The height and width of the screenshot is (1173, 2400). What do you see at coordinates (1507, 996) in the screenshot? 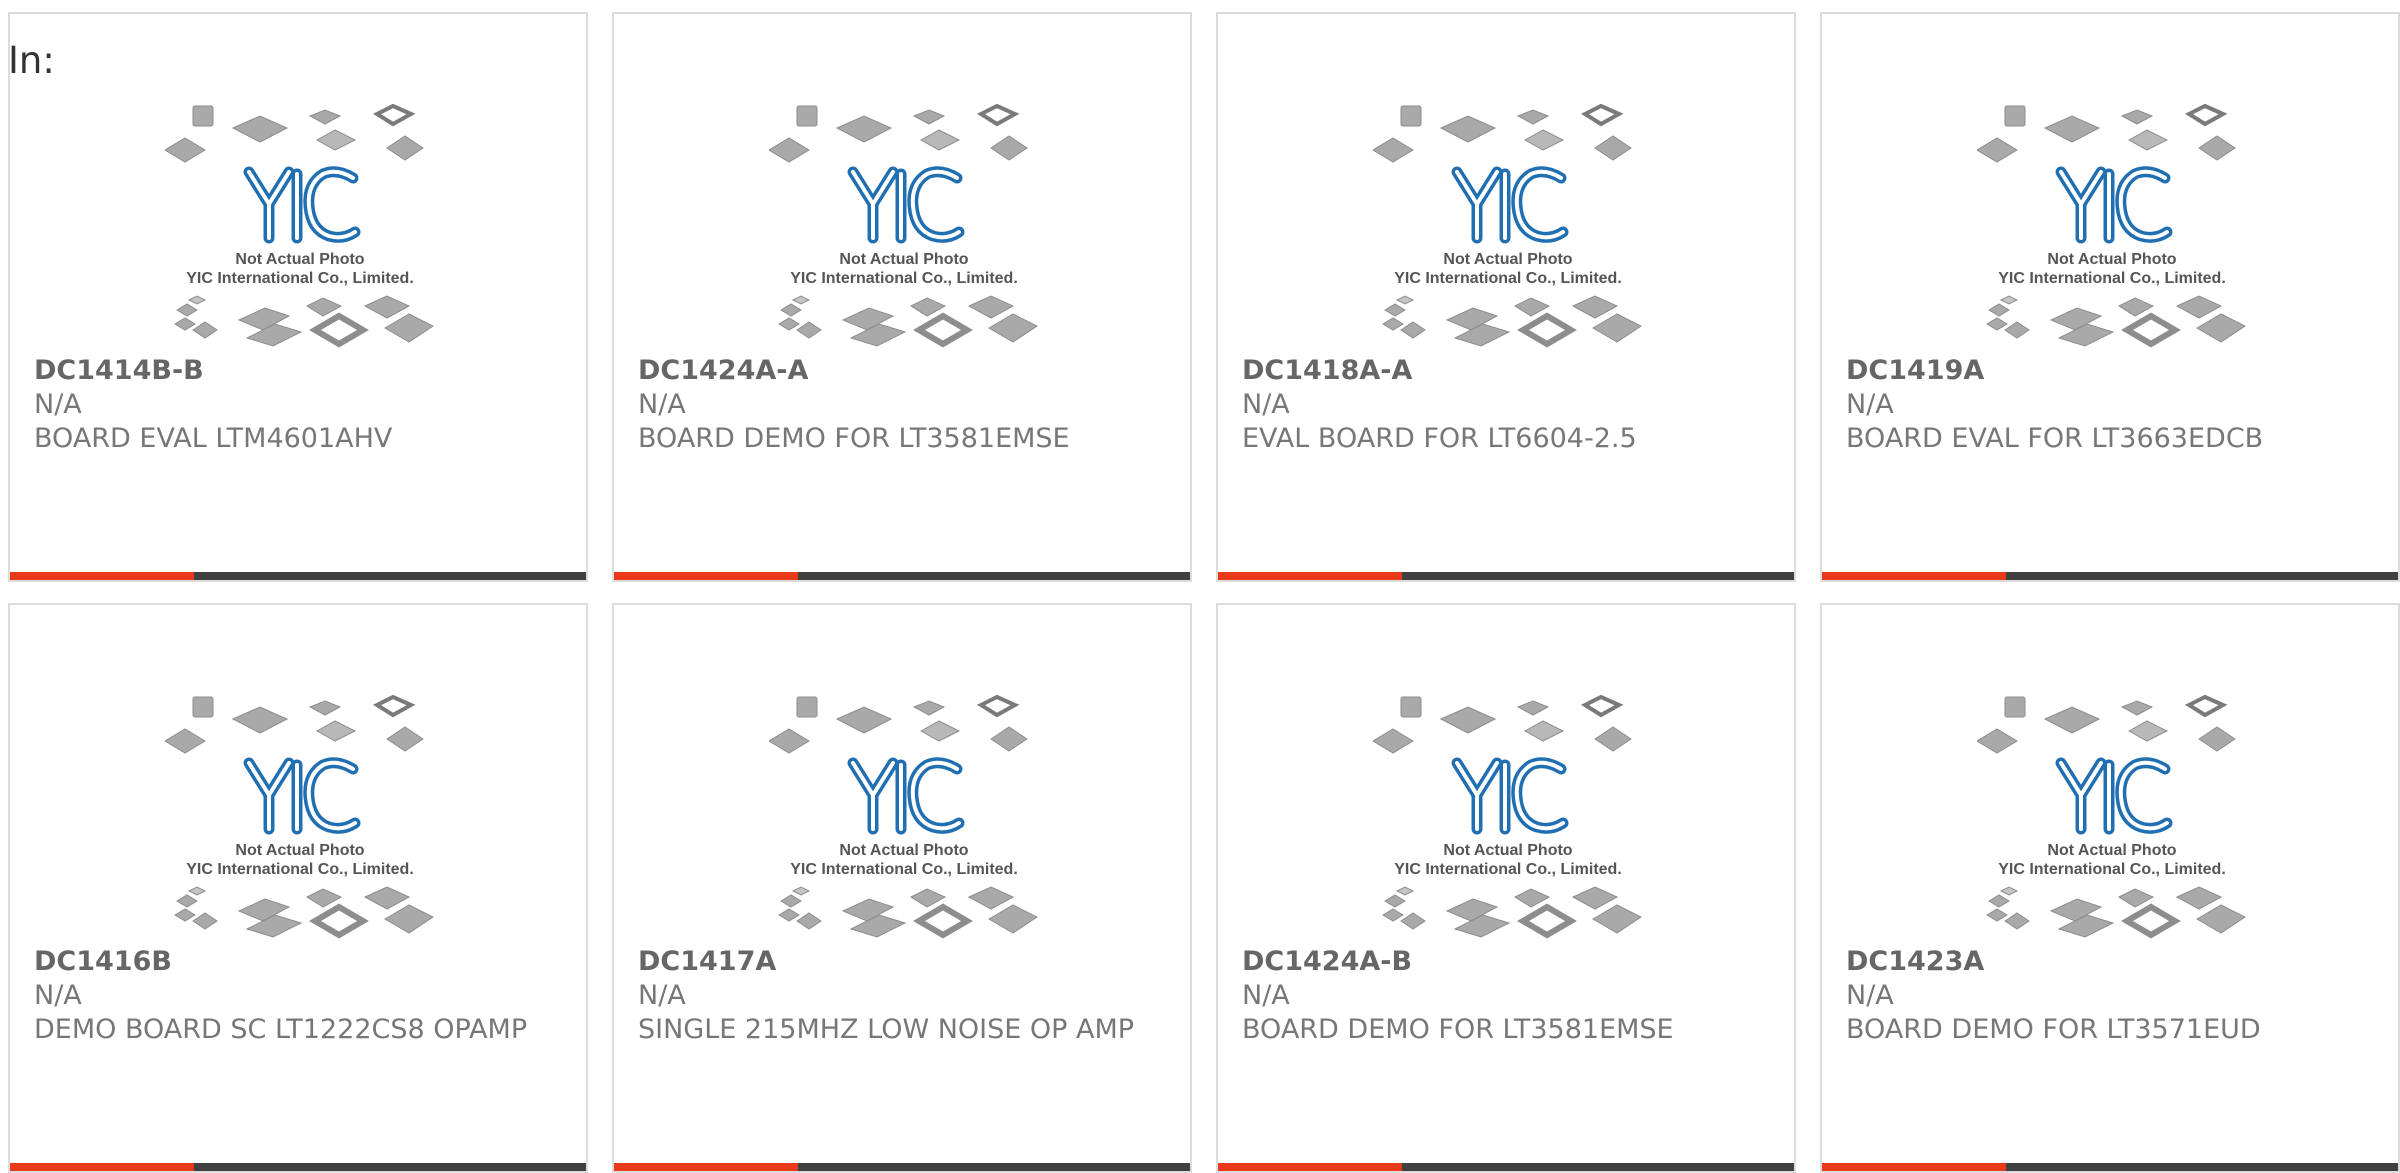
I see `product-info: DC1424A-B N/A BOARD DEMO FOR LT3581EMSE` at bounding box center [1507, 996].